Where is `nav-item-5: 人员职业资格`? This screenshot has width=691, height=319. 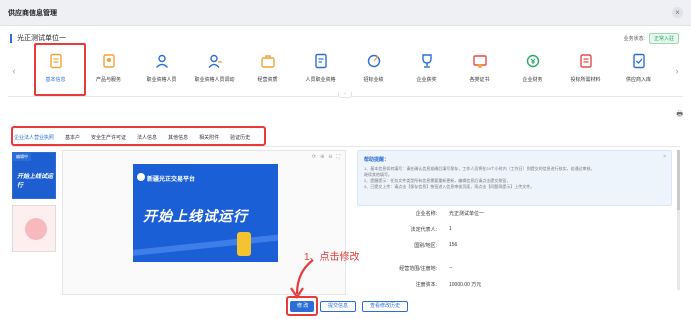 nav-item-5: 人员职业资格 is located at coordinates (320, 71).